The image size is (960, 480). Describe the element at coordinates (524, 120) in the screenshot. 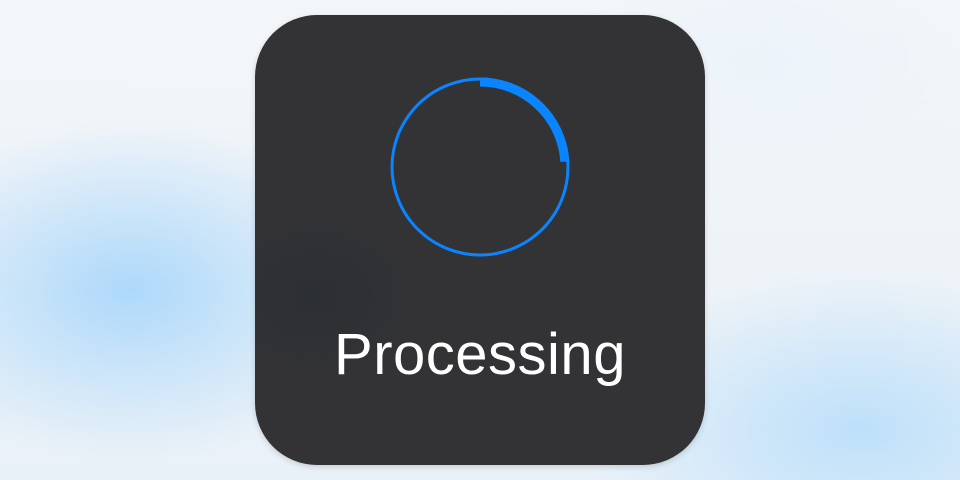

I see `progress-arc` at that location.